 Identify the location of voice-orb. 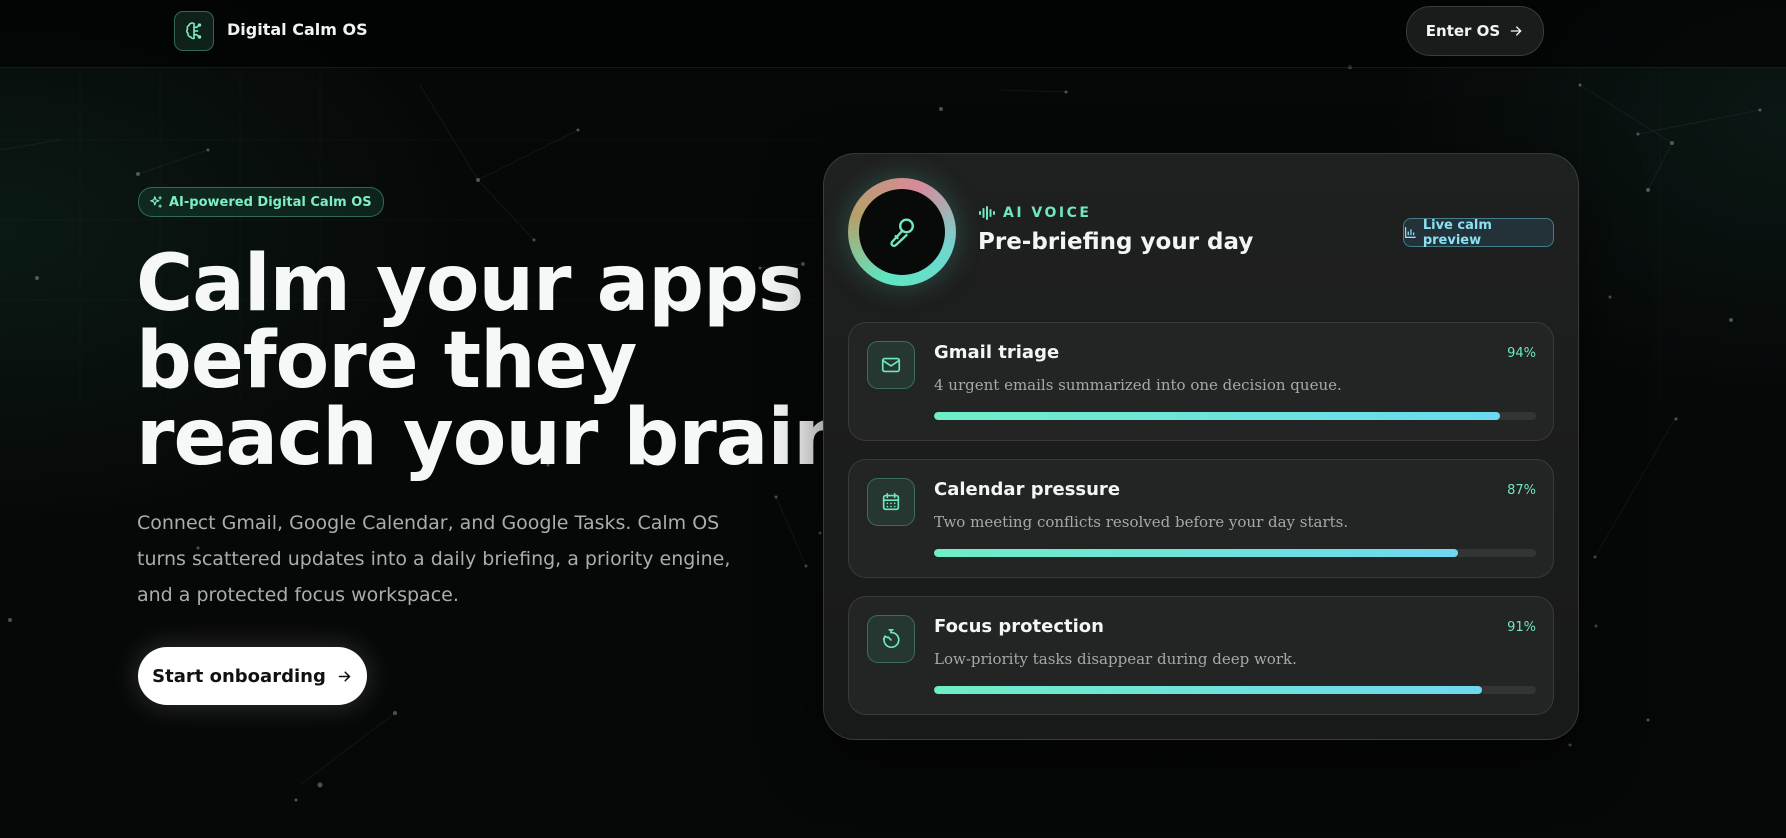
(902, 232).